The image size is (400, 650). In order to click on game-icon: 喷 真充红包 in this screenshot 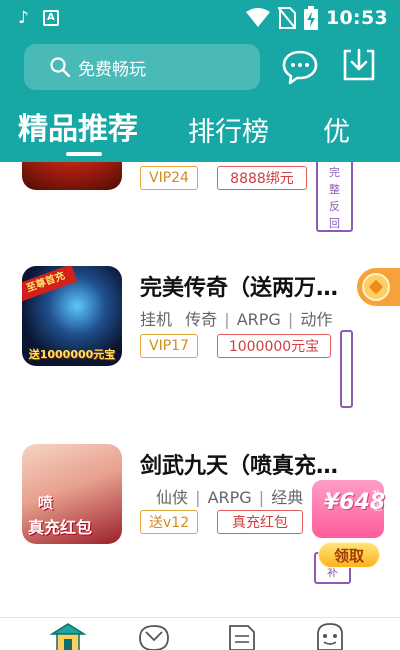, I will do `click(72, 494)`.